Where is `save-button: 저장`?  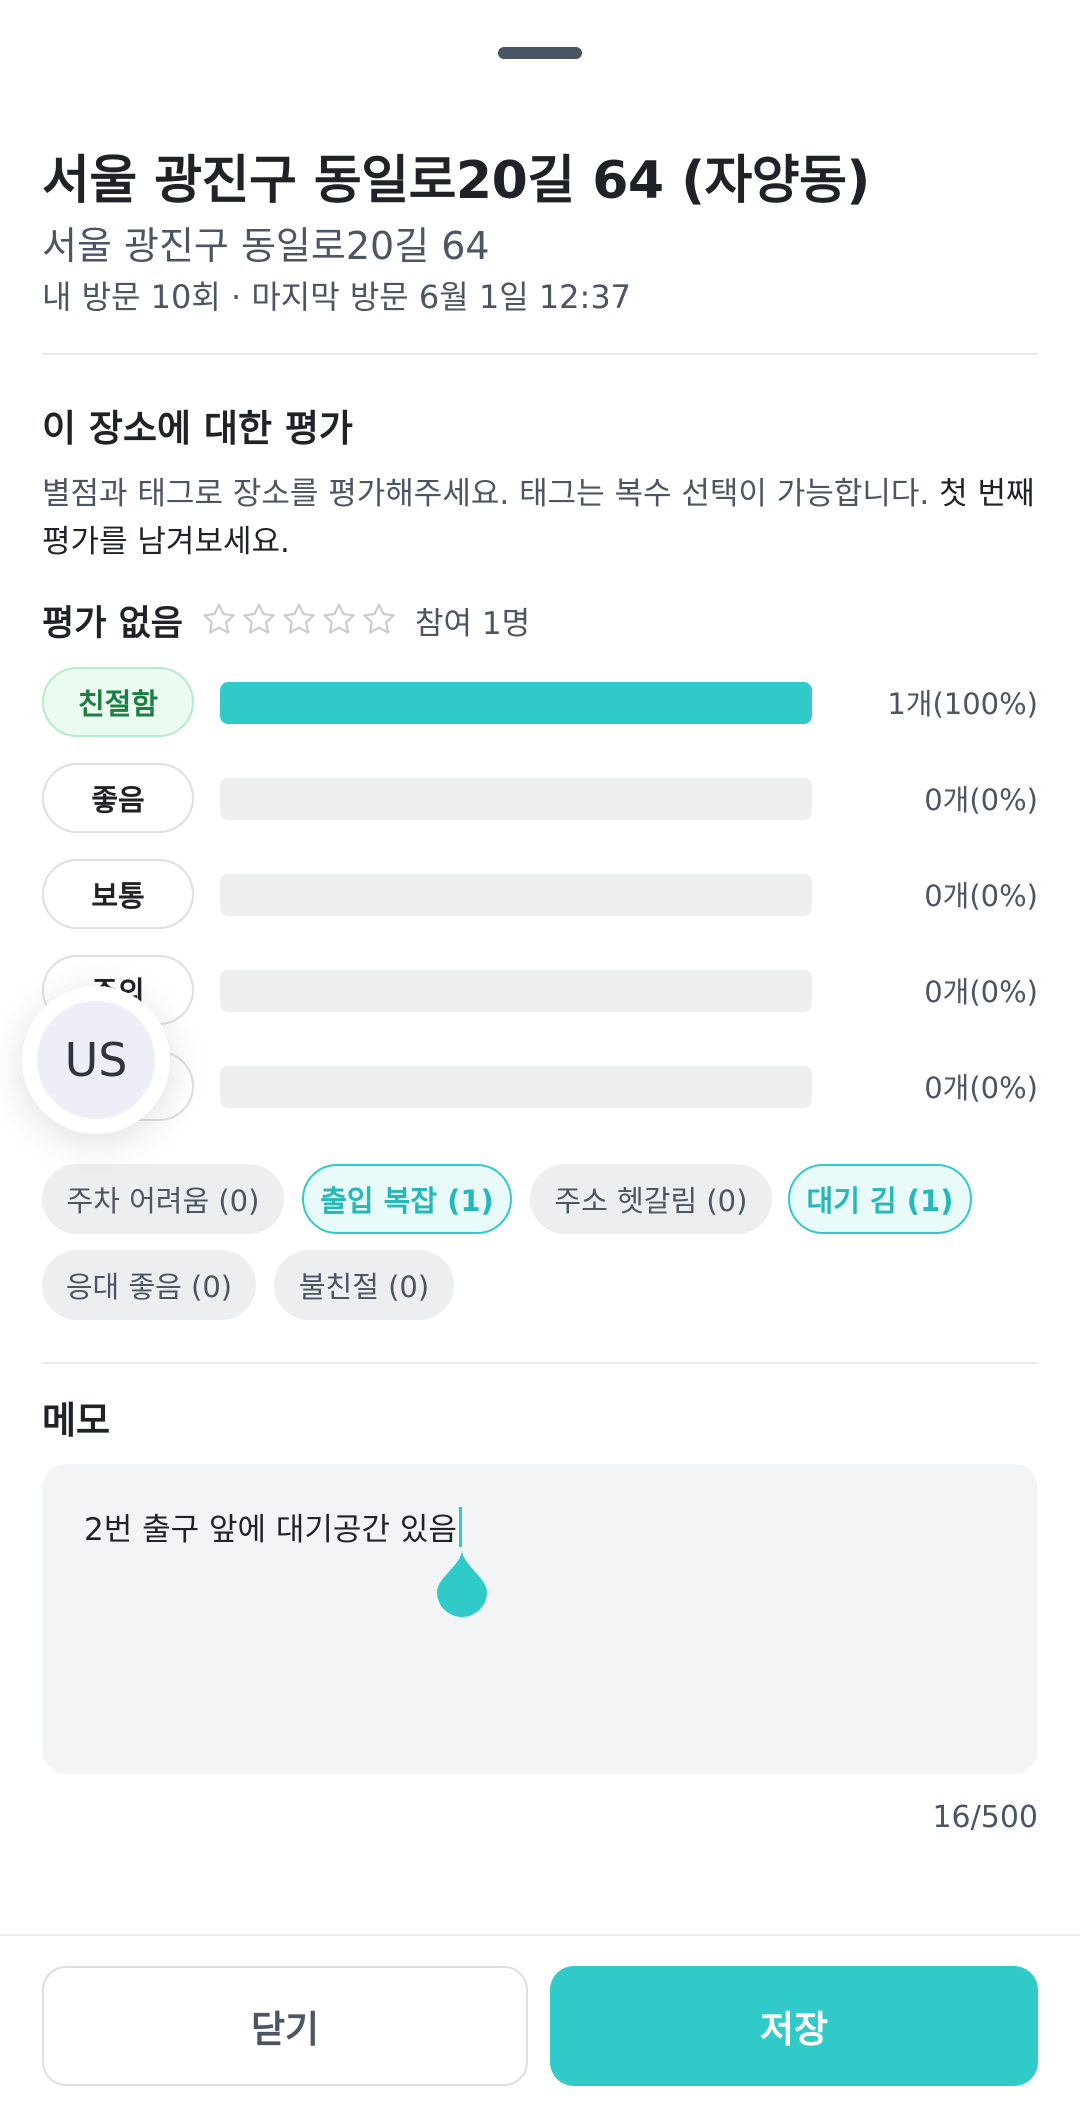 save-button: 저장 is located at coordinates (794, 2026).